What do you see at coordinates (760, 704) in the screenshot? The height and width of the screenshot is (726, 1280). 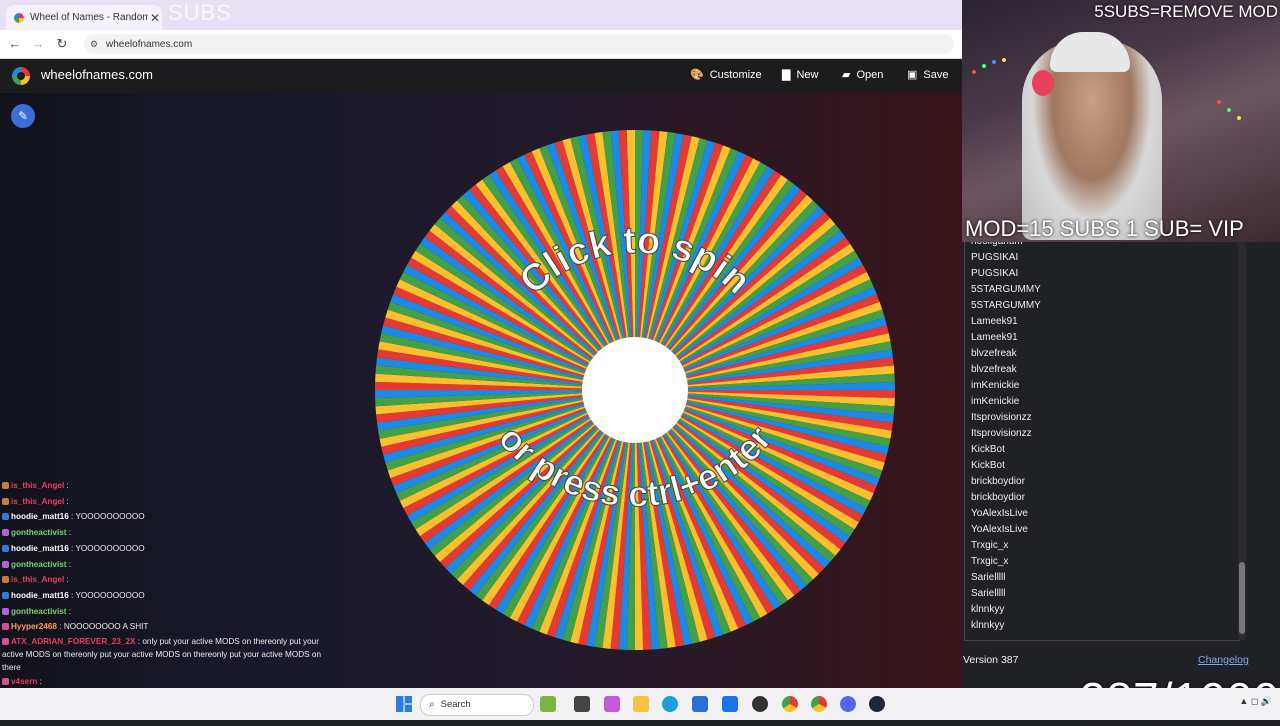 I see `obs-icon` at bounding box center [760, 704].